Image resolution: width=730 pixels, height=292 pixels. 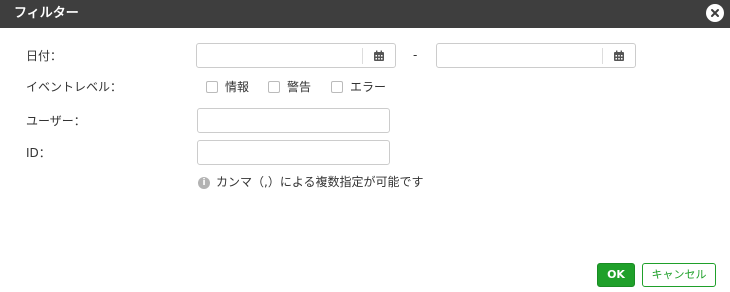 I want to click on date-to-divider, so click(x=602, y=56).